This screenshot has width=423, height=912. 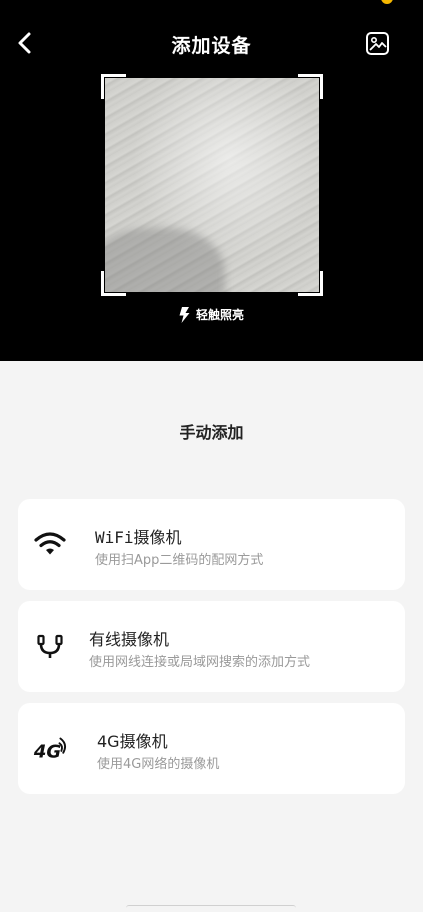 What do you see at coordinates (179, 560) in the screenshot?
I see `option-subtitle: 使用扫App二维码的配网方式` at bounding box center [179, 560].